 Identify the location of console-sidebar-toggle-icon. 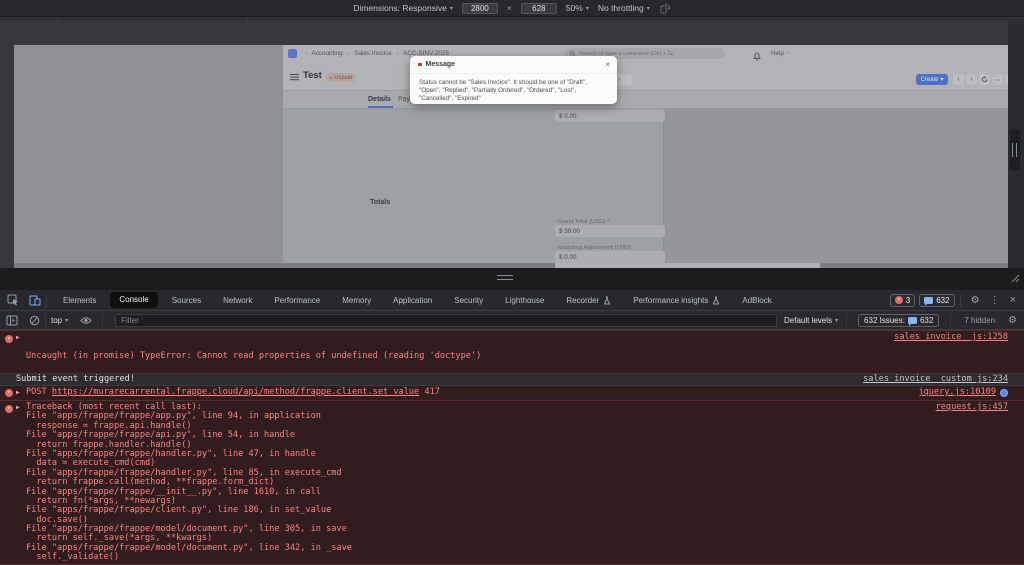
(12, 320).